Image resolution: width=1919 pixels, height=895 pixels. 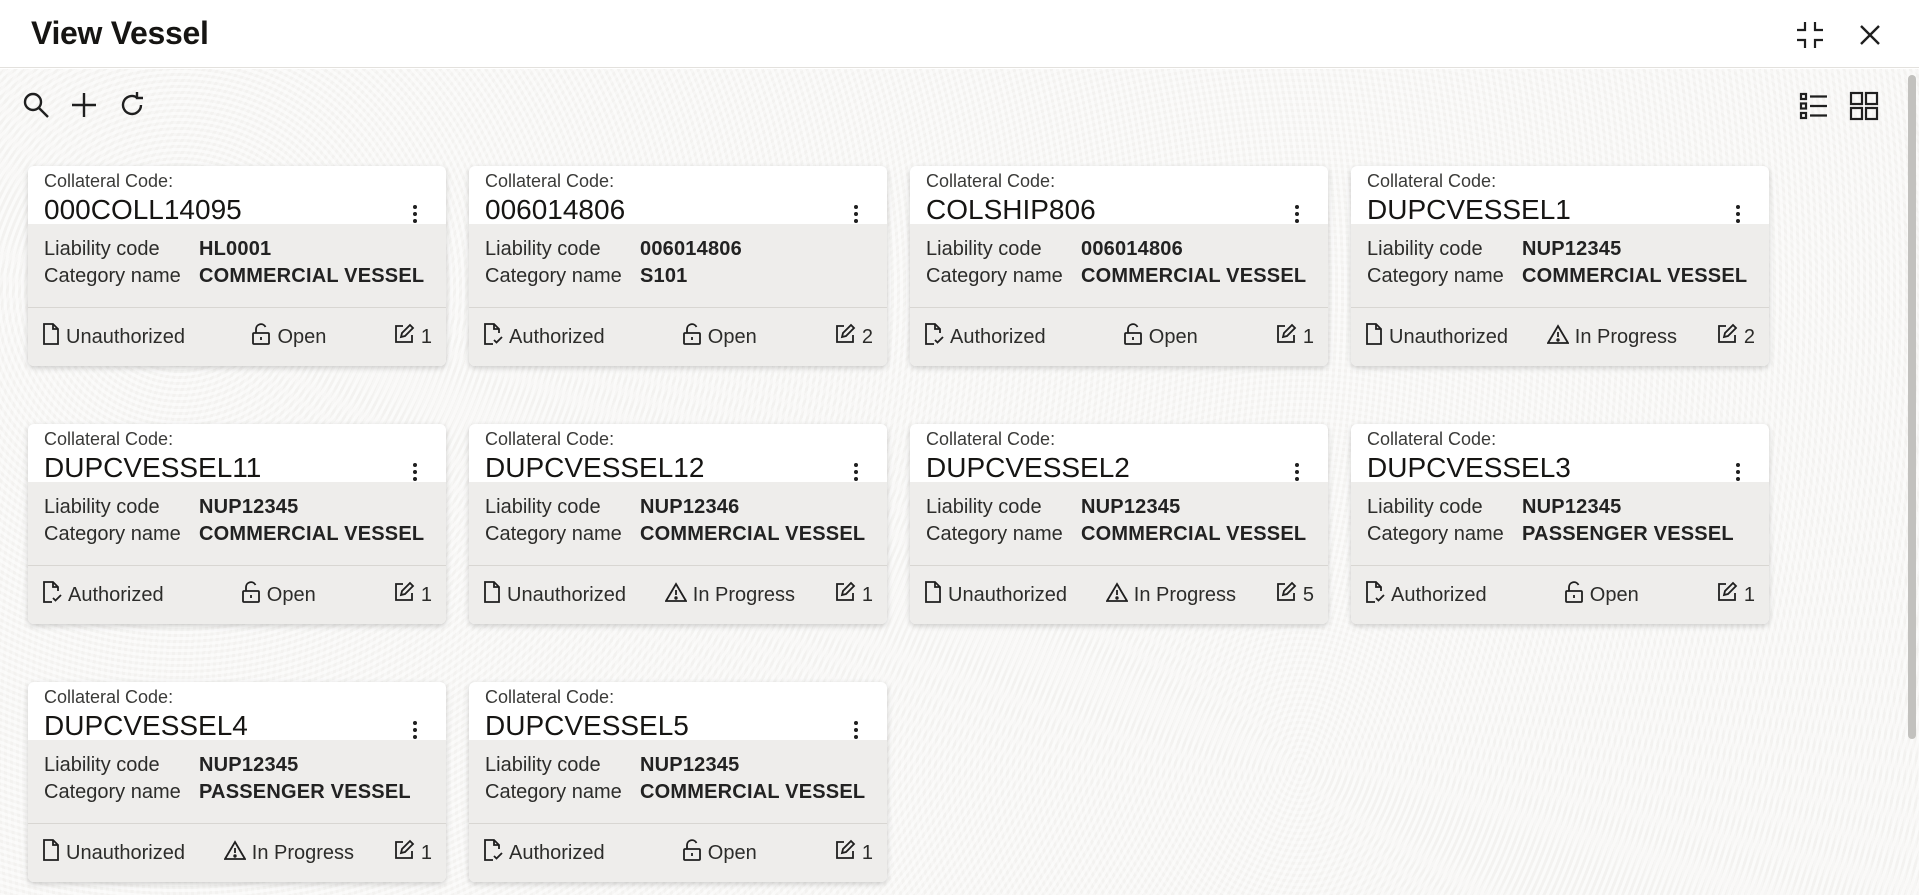 What do you see at coordinates (36, 105) in the screenshot?
I see `search-icon` at bounding box center [36, 105].